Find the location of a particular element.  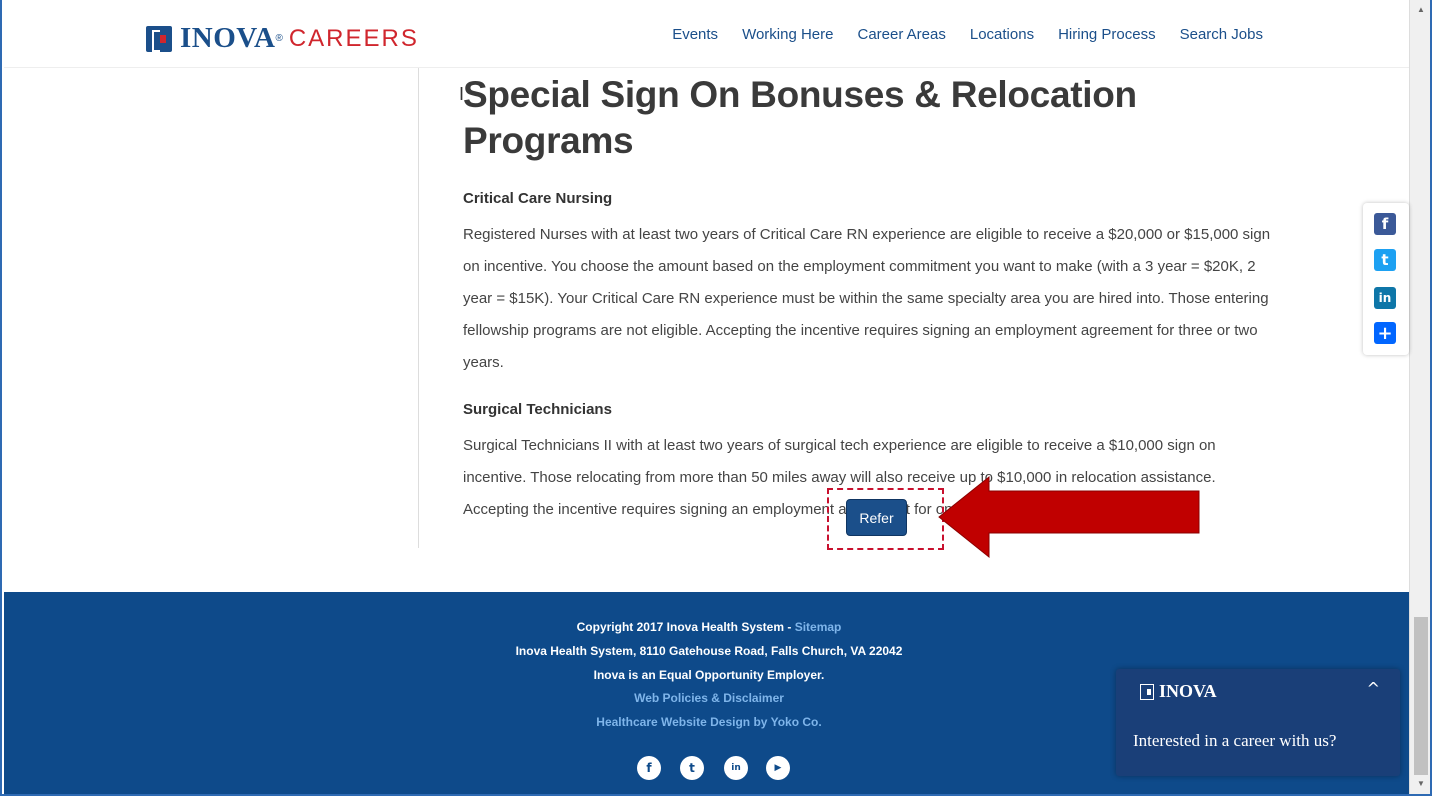

facebook-share-icon: f is located at coordinates (1385, 224).